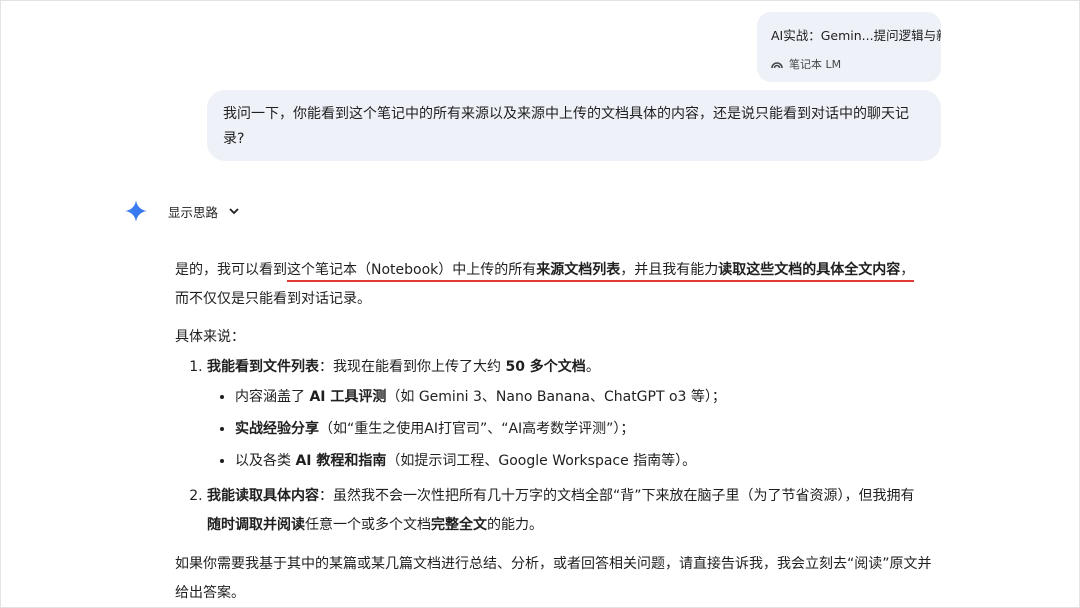 This screenshot has width=1080, height=608. I want to click on source-chip-subtitle-row: 笔记本 LM, so click(856, 64).